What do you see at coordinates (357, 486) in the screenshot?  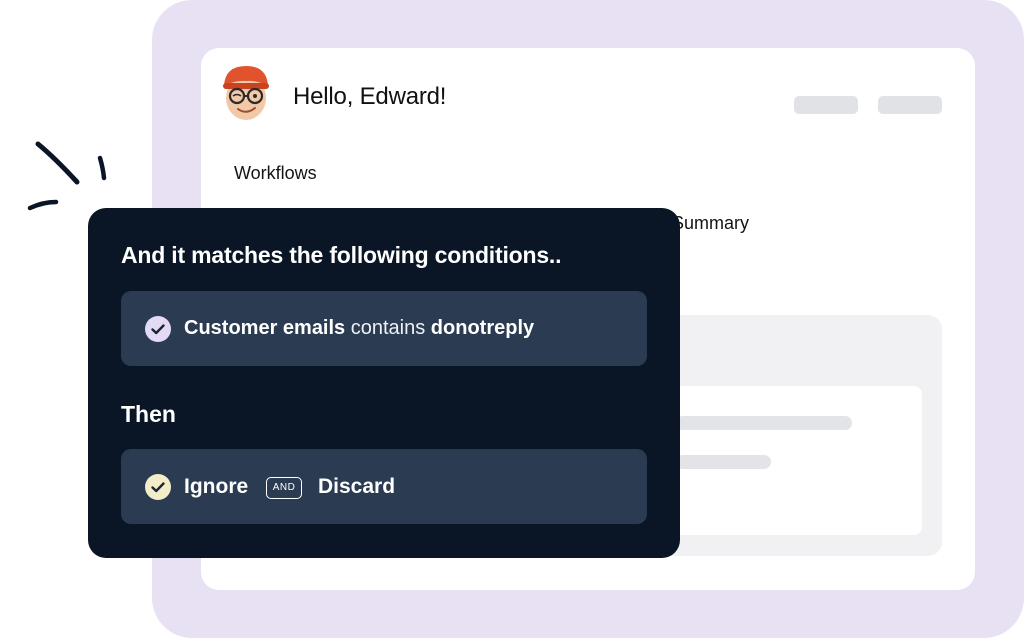 I see `action-discard: Discard` at bounding box center [357, 486].